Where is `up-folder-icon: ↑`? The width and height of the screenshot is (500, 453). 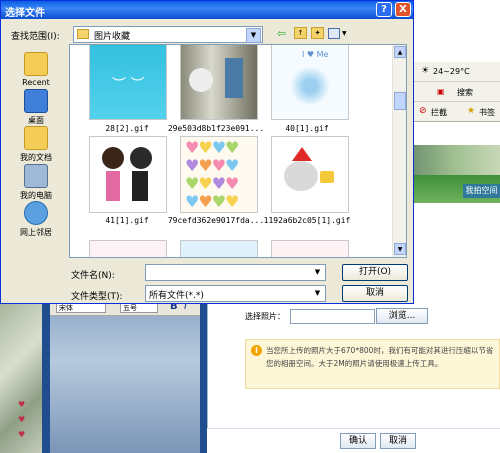 up-folder-icon: ↑ is located at coordinates (300, 33).